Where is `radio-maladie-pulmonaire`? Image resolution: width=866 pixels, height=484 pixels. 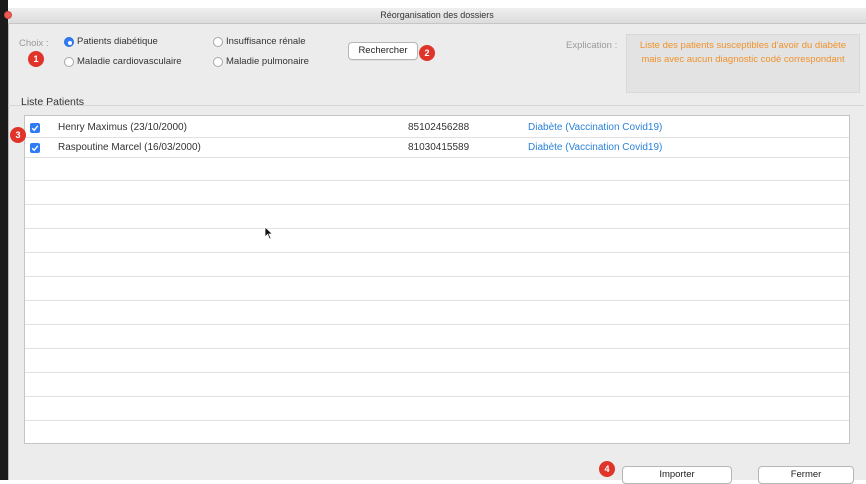
radio-maladie-pulmonaire is located at coordinates (218, 62).